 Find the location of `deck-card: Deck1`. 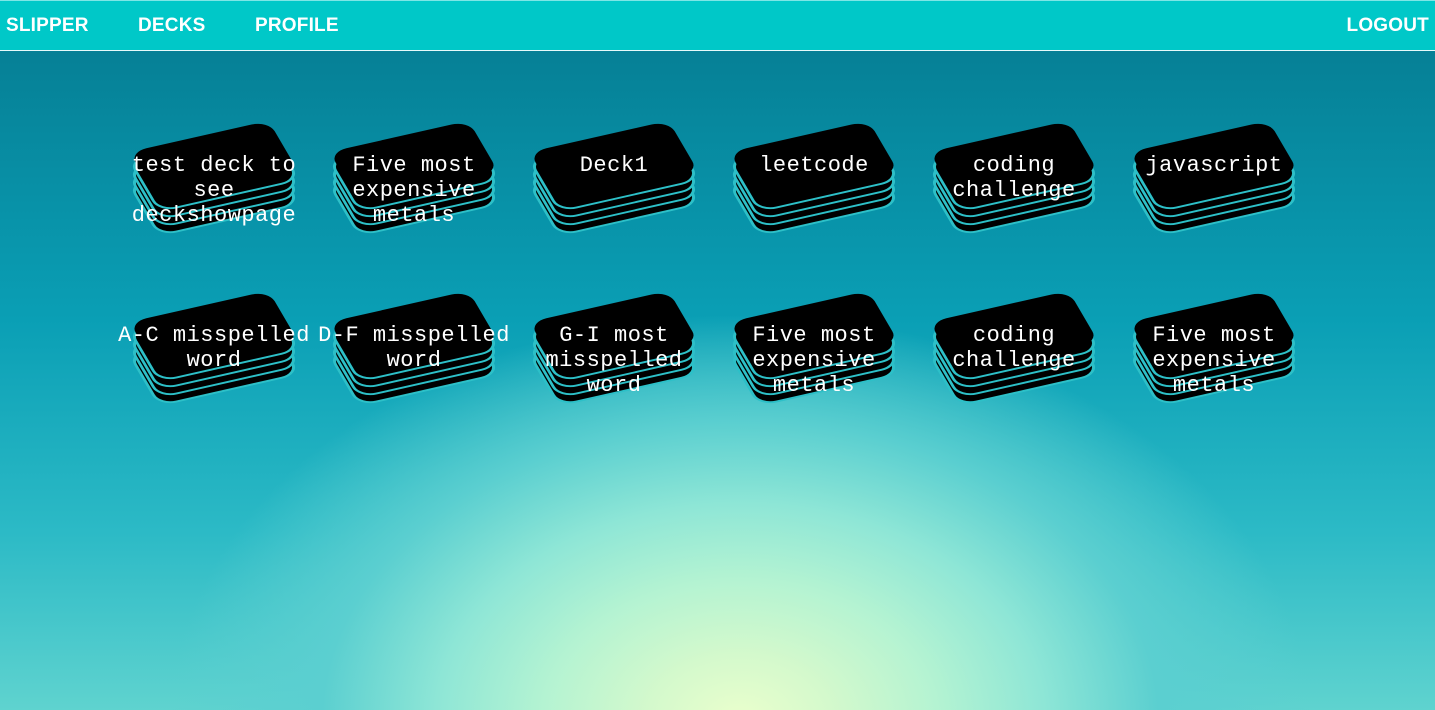

deck-card: Deck1 is located at coordinates (614, 179).